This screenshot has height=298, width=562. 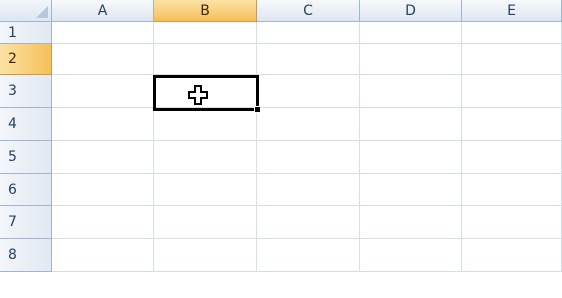 I want to click on fill-handle, so click(x=257, y=109).